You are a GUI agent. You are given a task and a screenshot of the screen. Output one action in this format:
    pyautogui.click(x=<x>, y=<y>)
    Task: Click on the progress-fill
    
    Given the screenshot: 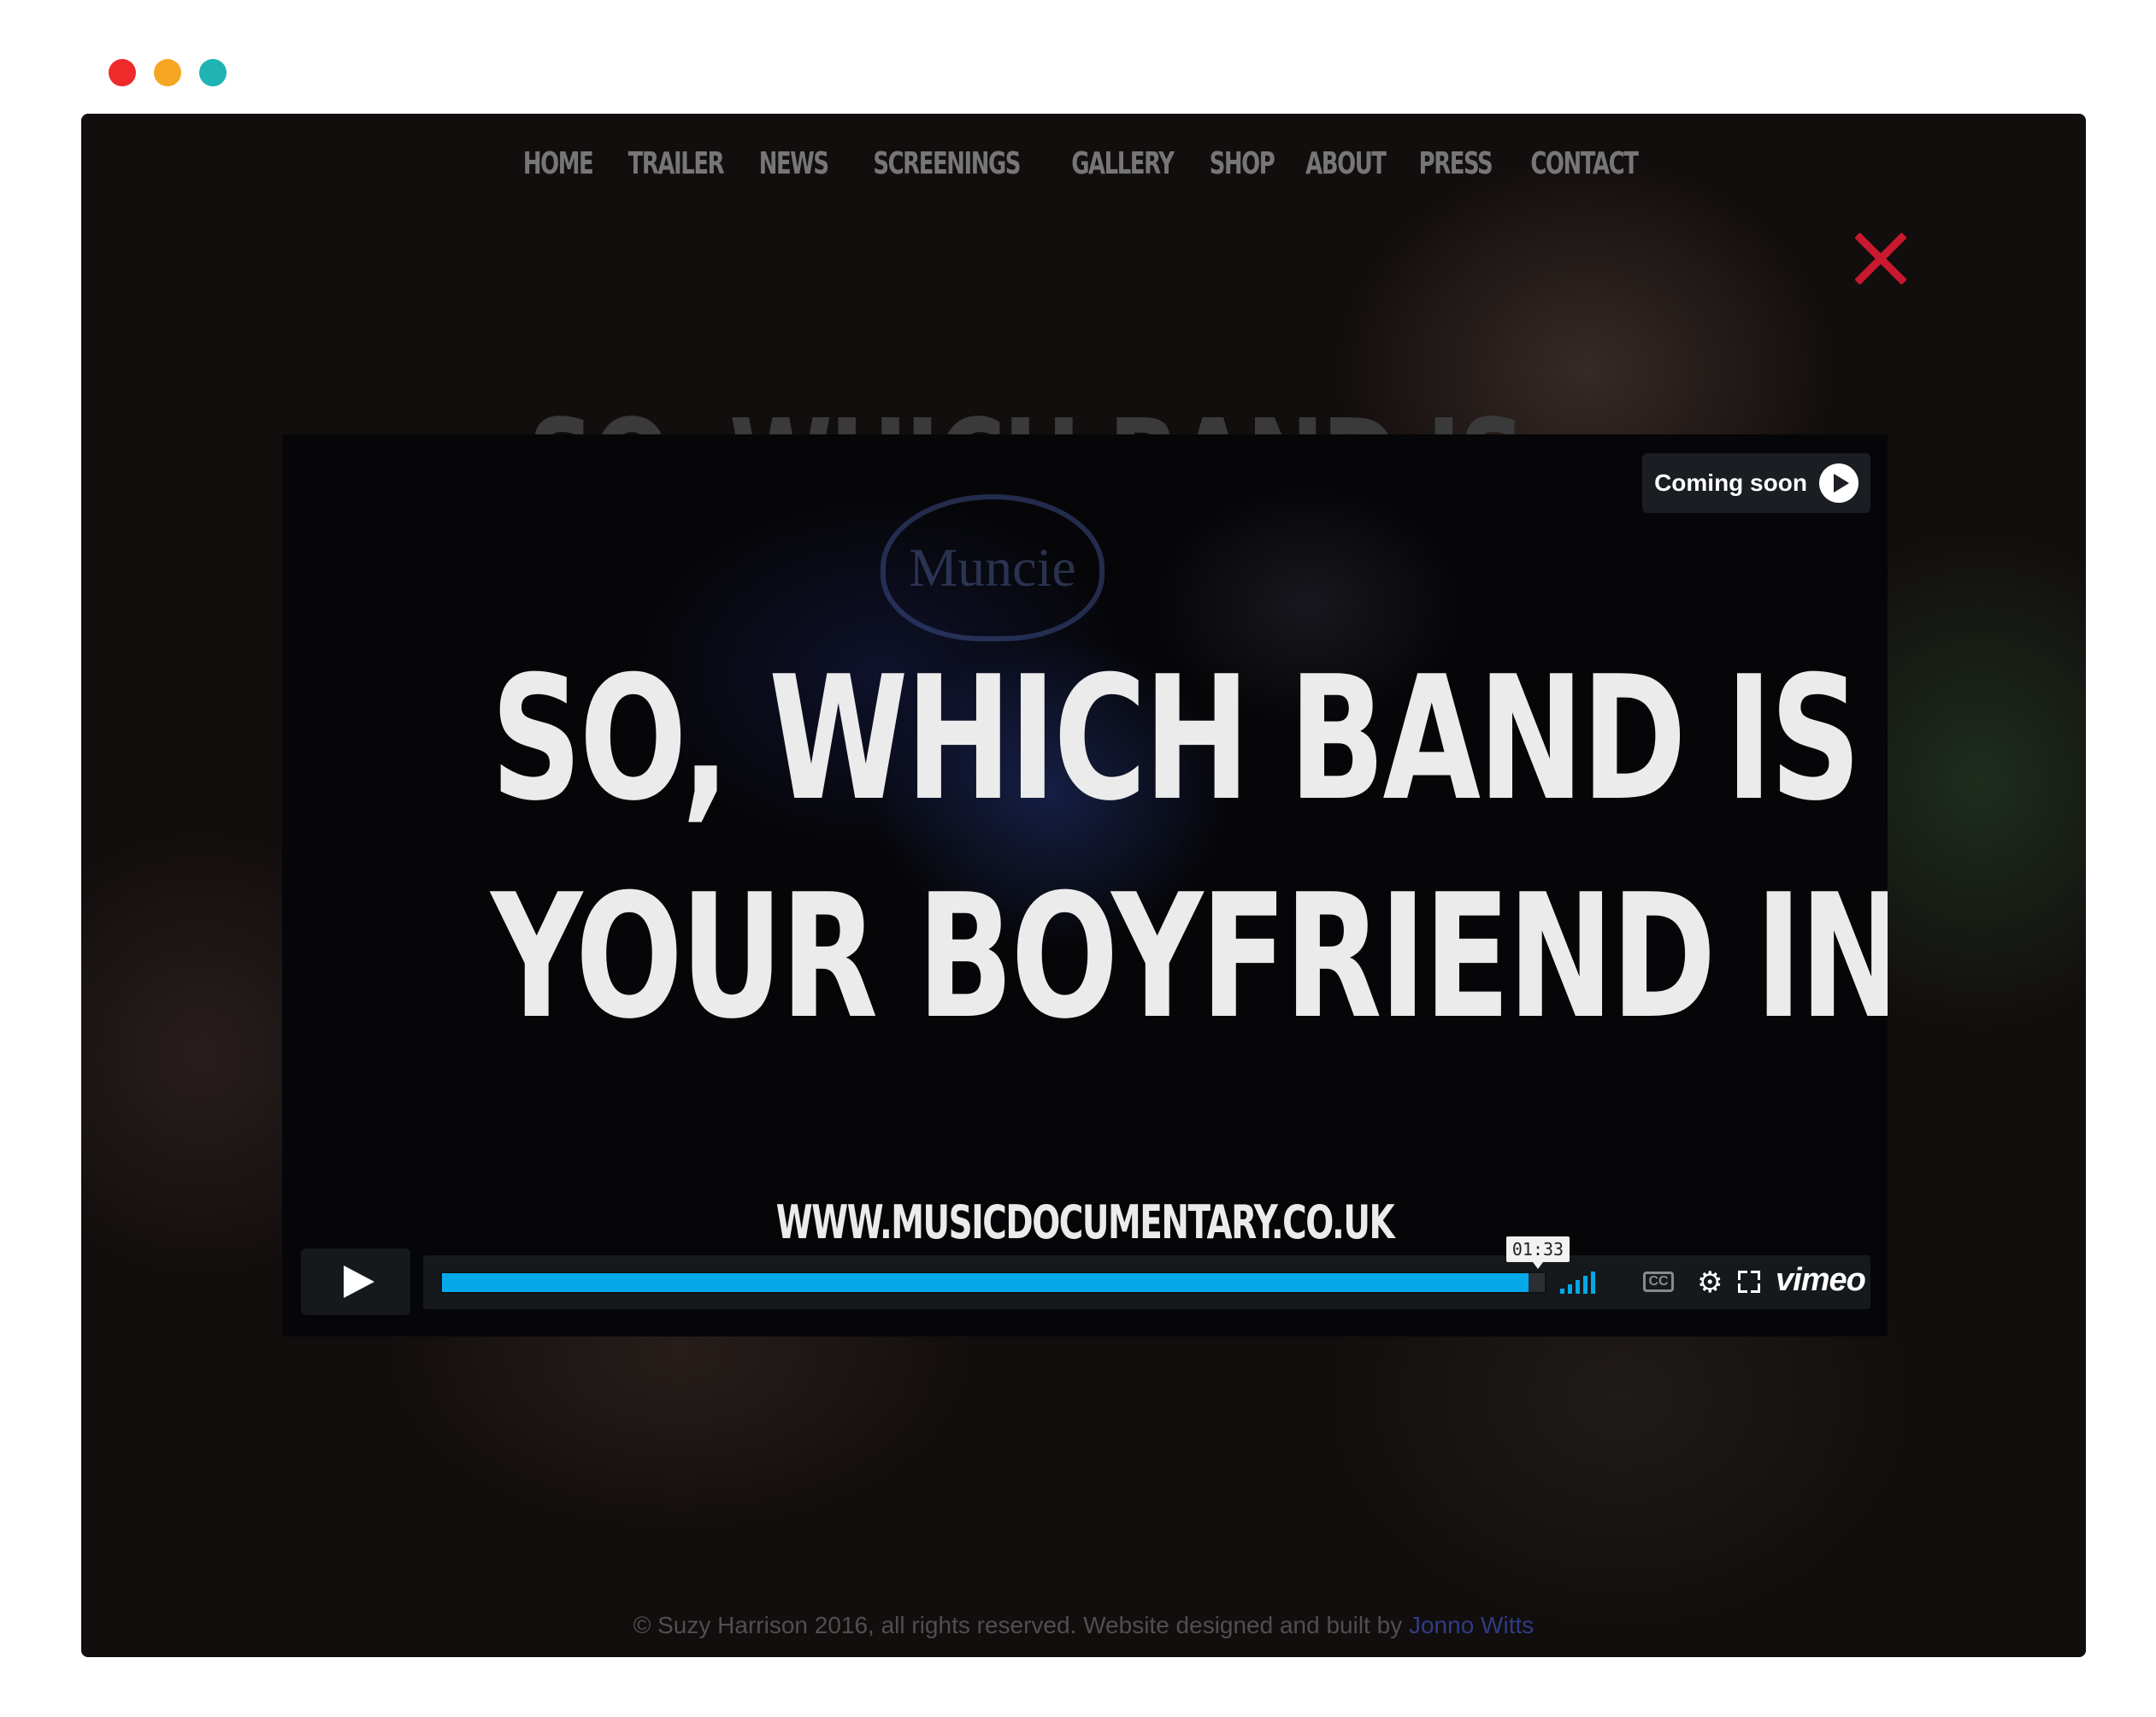 What is the action you would take?
    pyautogui.click(x=985, y=1282)
    